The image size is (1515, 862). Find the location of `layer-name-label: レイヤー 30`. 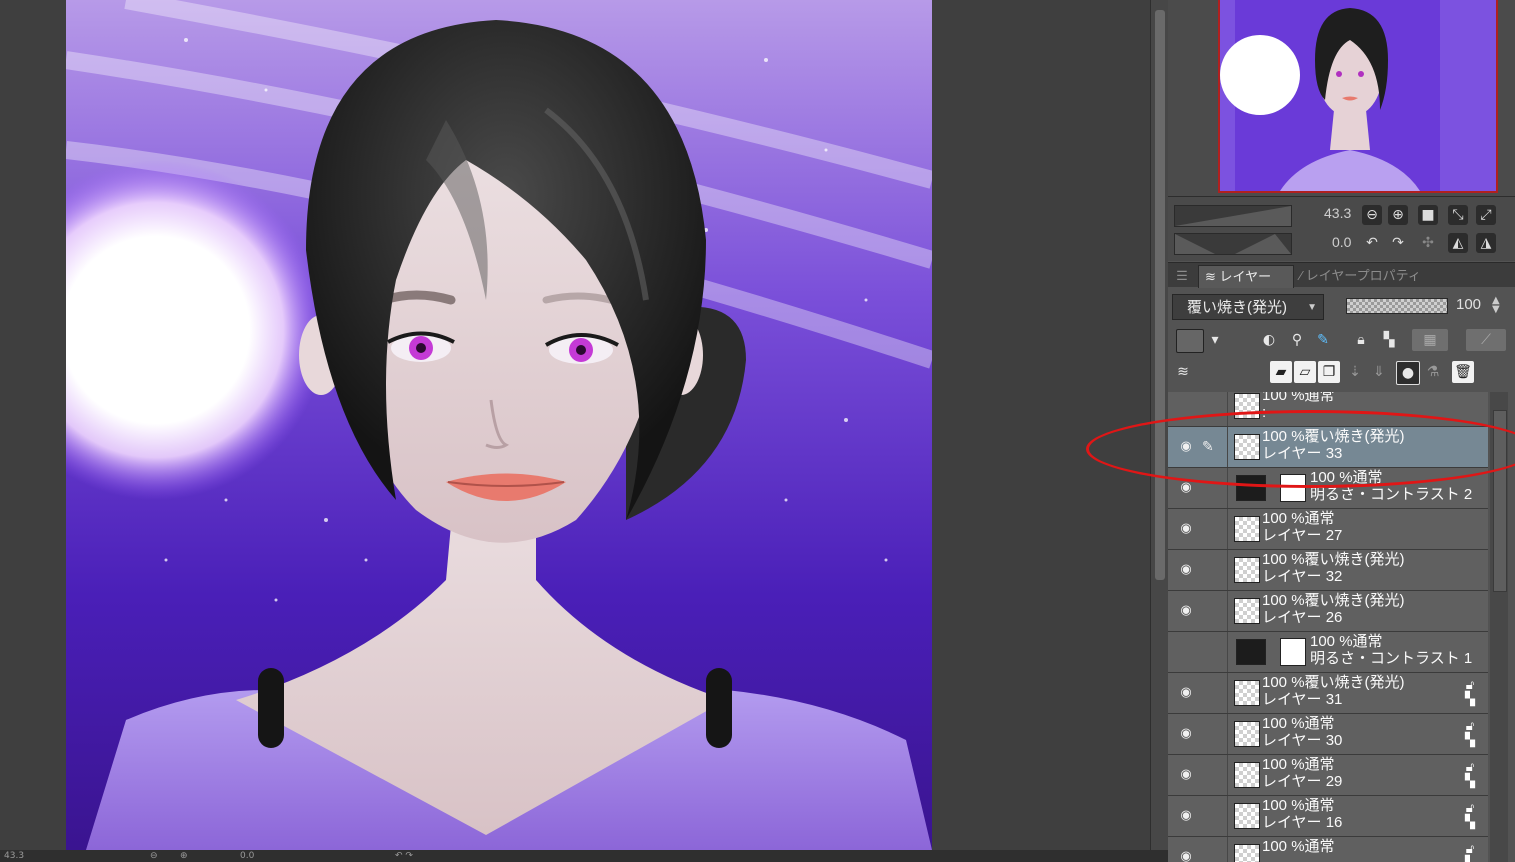

layer-name-label: レイヤー 30 is located at coordinates (1302, 740).